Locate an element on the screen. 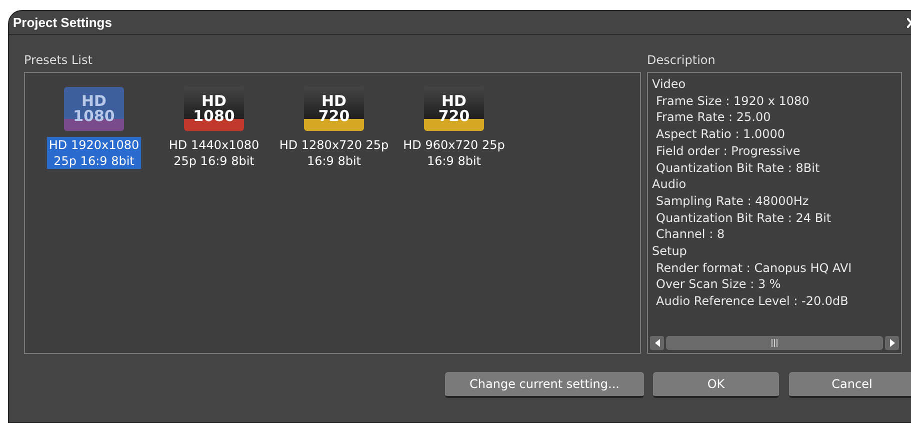 This screenshot has width=911, height=423. description-line: Frame Size : 1920 x 1080 is located at coordinates (732, 101).